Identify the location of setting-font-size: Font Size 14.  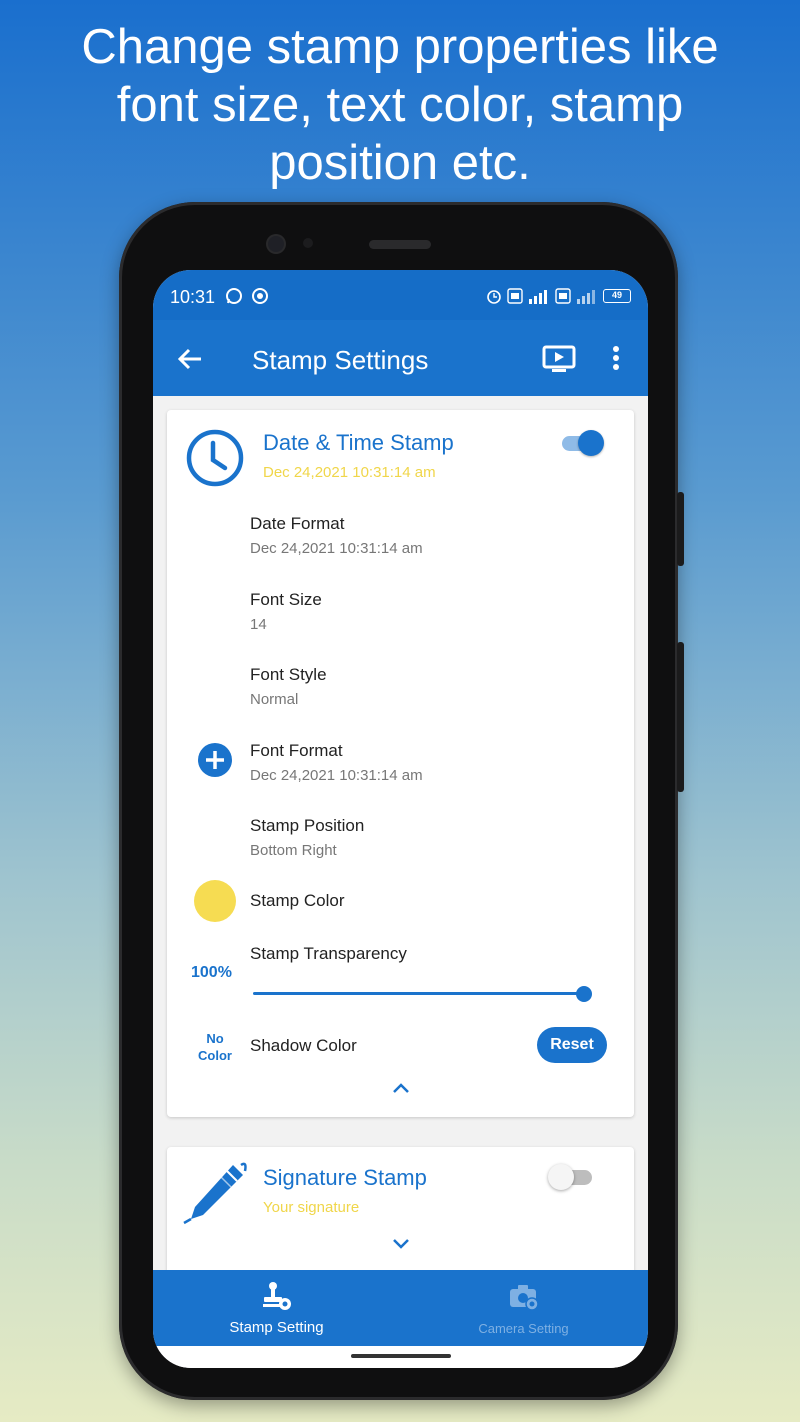
(286, 611).